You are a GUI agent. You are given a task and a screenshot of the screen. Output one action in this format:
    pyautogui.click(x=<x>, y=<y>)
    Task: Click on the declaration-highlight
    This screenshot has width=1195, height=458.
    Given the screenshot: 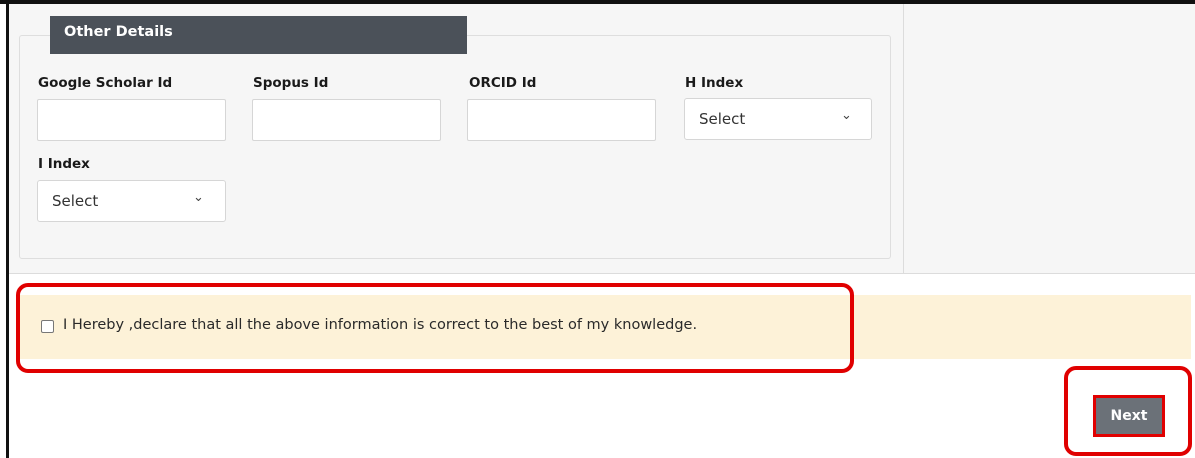 What is the action you would take?
    pyautogui.click(x=435, y=328)
    